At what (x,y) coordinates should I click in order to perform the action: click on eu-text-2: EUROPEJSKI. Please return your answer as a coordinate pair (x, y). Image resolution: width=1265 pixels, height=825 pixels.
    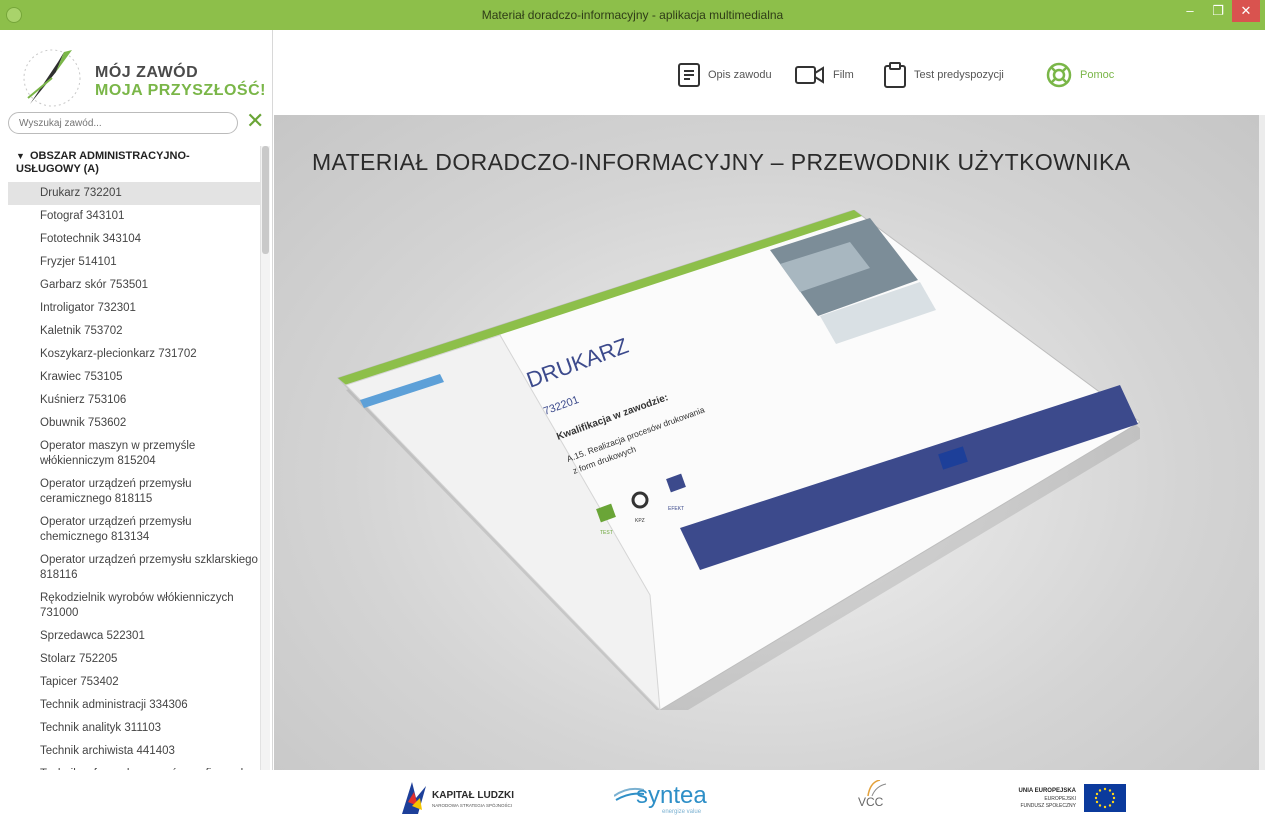
    Looking at the image, I should click on (1060, 799).